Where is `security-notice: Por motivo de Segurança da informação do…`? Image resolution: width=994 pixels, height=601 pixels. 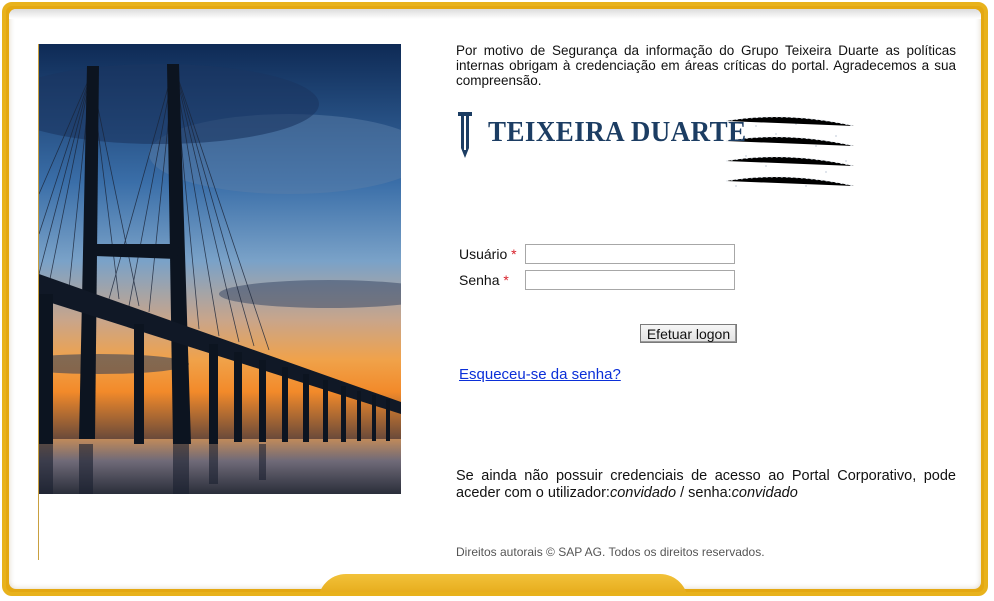 security-notice: Por motivo de Segurança da informação do… is located at coordinates (706, 65).